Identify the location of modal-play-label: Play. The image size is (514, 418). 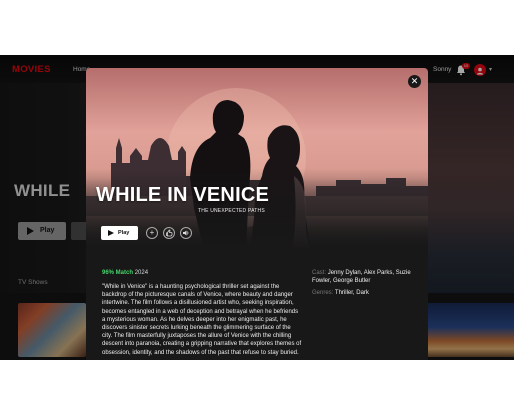
(124, 233).